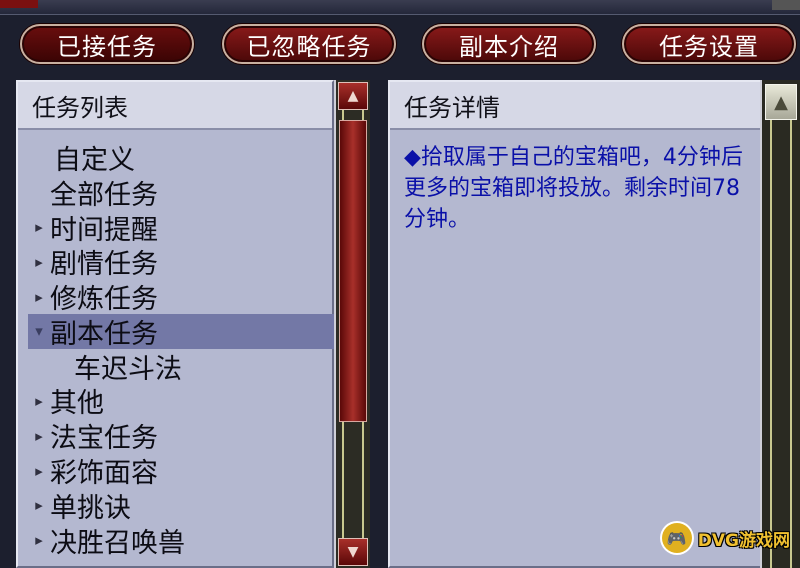 The image size is (800, 568). I want to click on list-item-label: 修炼任务, so click(104, 300).